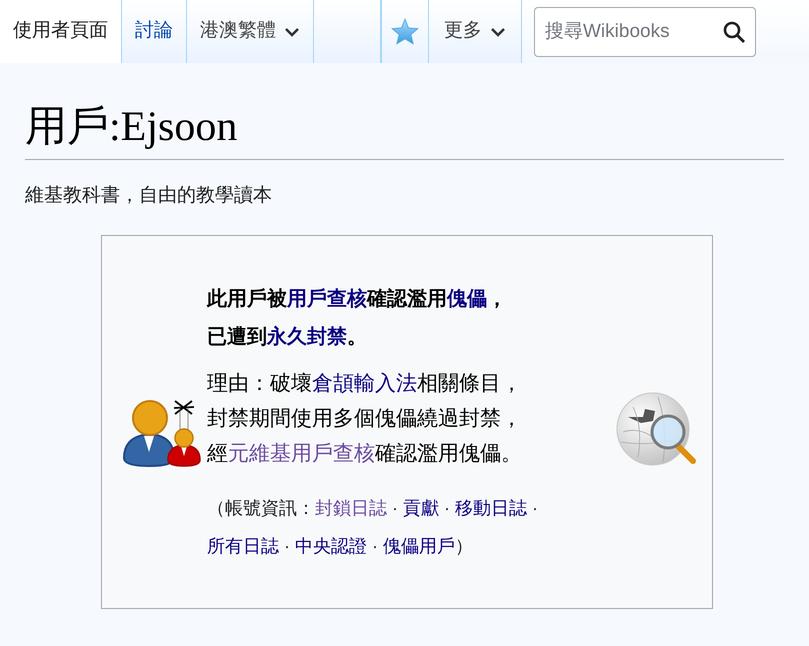  Describe the element at coordinates (351, 508) in the screenshot. I see `link: 封鎖日誌` at that location.